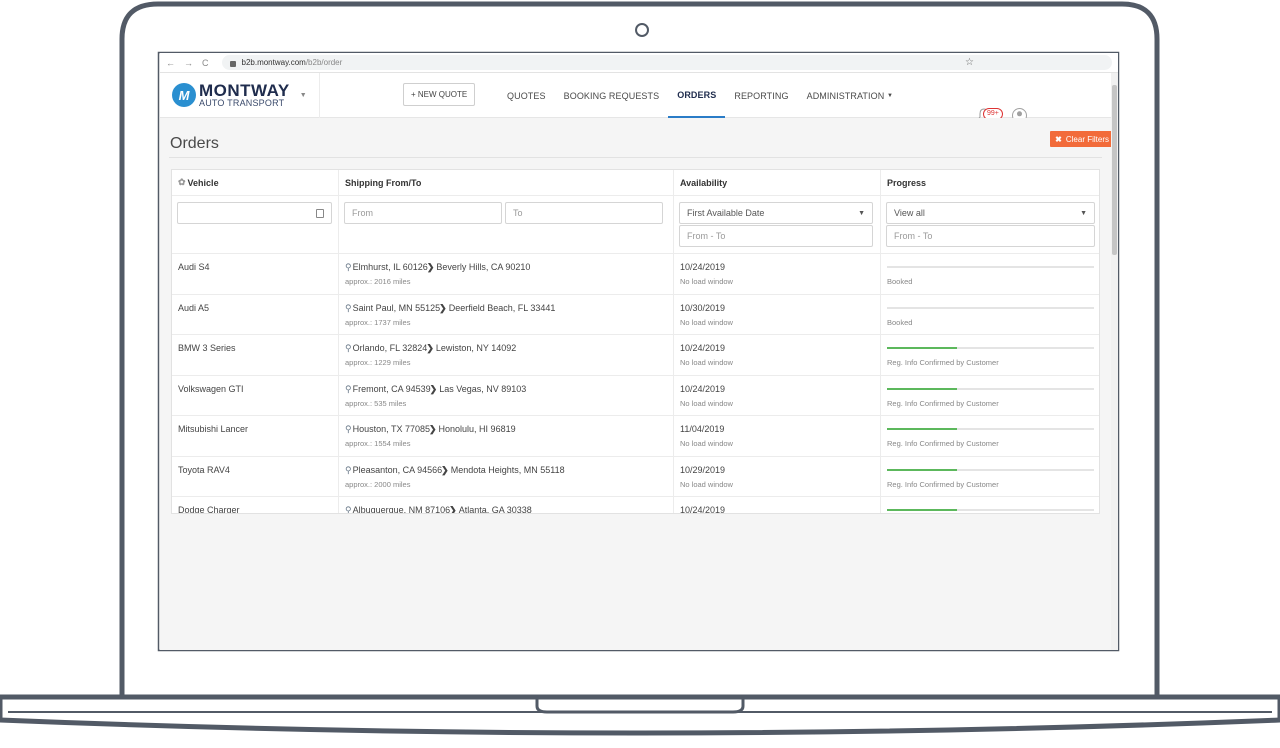 The height and width of the screenshot is (748, 1280). I want to click on clear-filters-button: ✖ Clear Filters, so click(1082, 139).